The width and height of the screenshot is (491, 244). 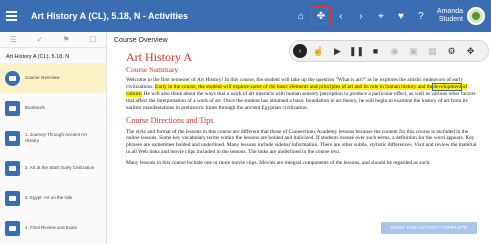 I want to click on user-name: Amanda Student, so click(x=450, y=16).